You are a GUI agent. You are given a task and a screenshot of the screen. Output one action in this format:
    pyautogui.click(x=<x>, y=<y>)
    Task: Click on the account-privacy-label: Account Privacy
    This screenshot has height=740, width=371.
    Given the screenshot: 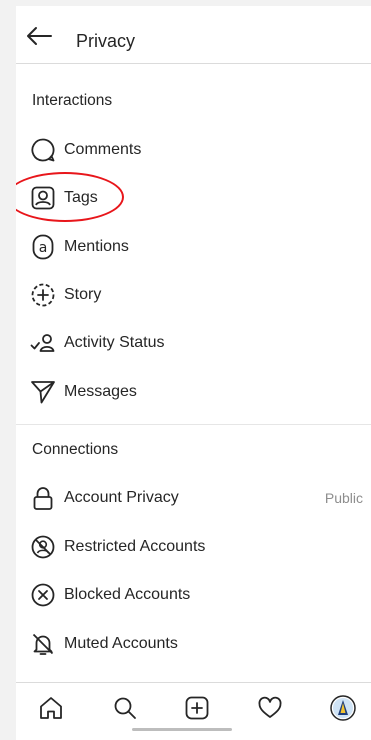 What is the action you would take?
    pyautogui.click(x=121, y=497)
    